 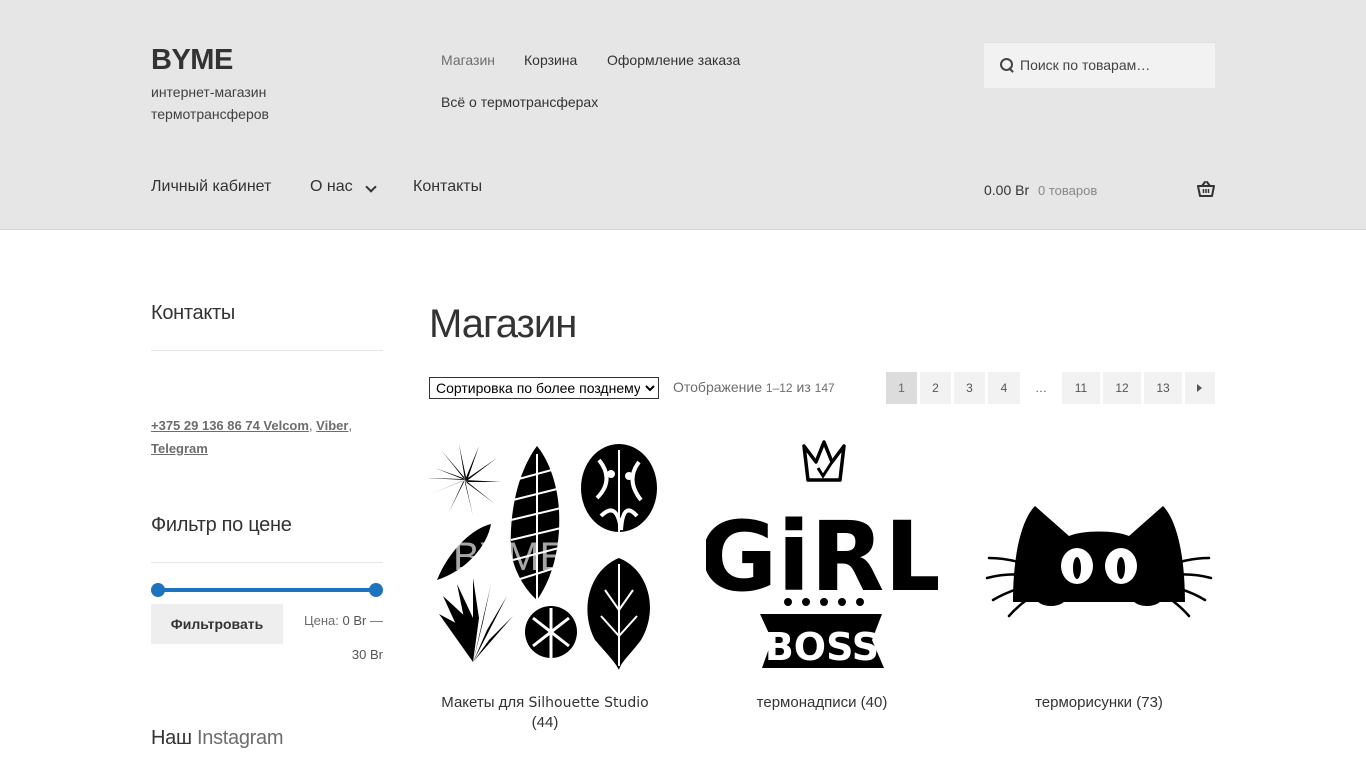 I want to click on contacts-widget-title: Контакты, so click(x=193, y=313).